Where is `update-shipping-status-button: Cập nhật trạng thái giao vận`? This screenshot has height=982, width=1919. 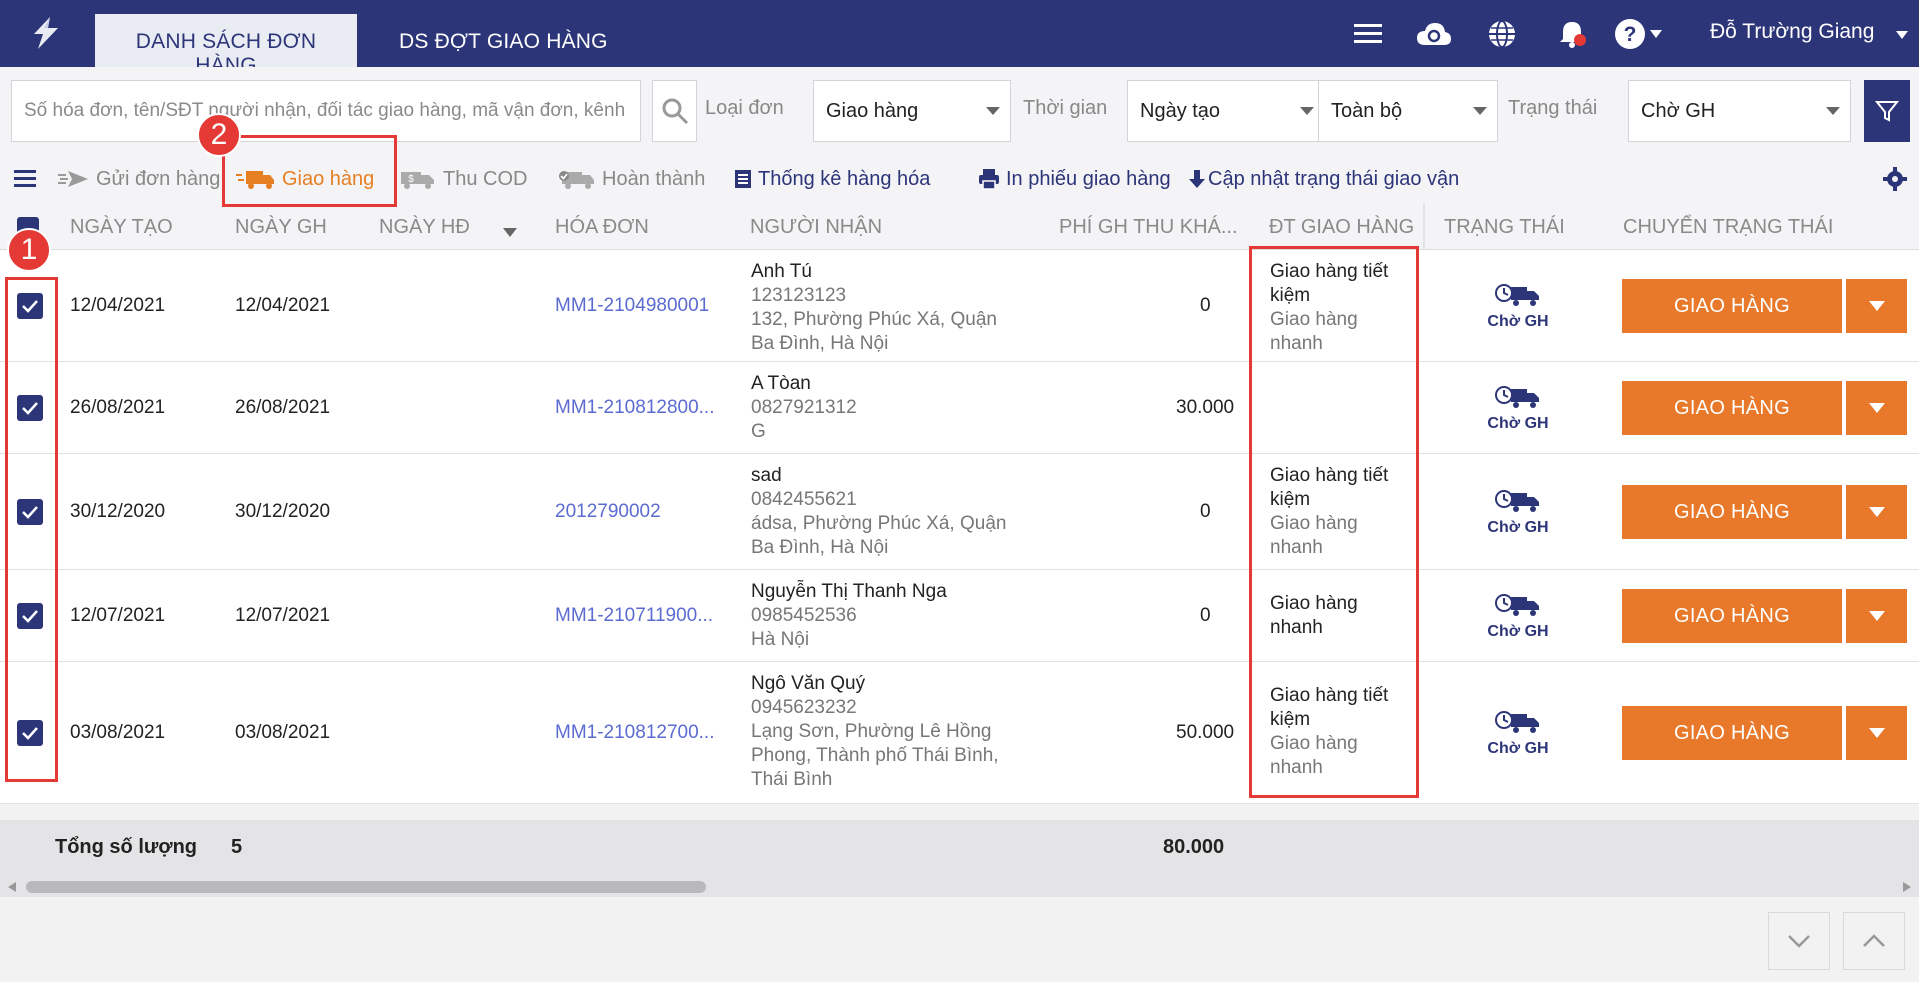 update-shipping-status-button: Cập nhật trạng thái giao vận is located at coordinates (1324, 179).